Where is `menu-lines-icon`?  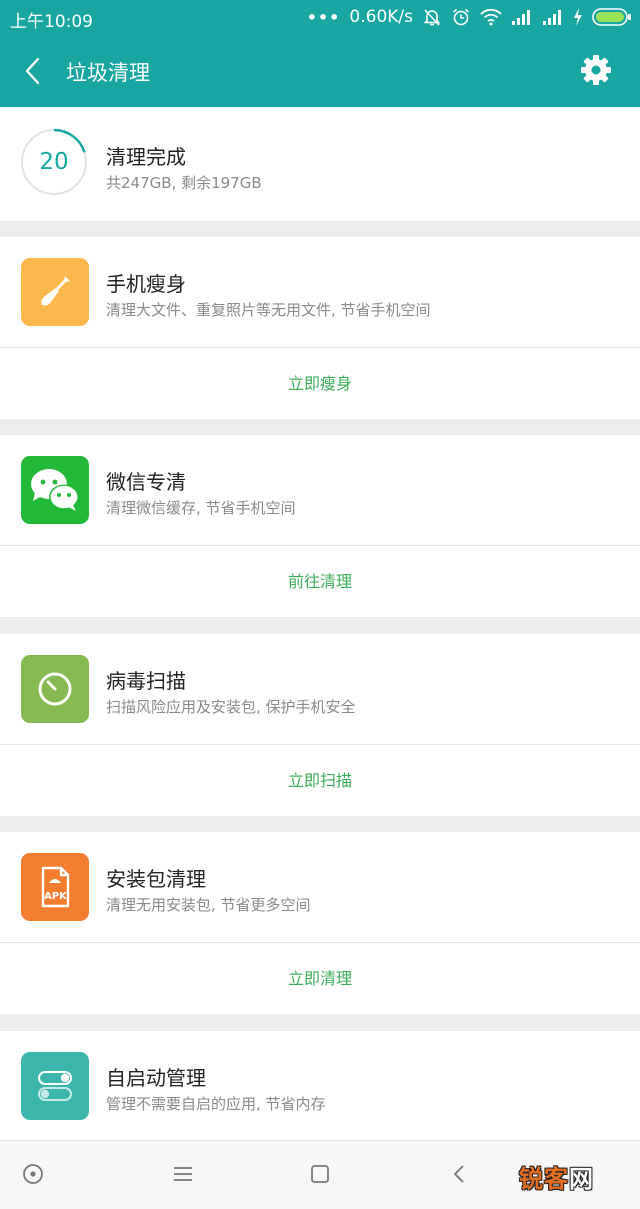
menu-lines-icon is located at coordinates (183, 1174).